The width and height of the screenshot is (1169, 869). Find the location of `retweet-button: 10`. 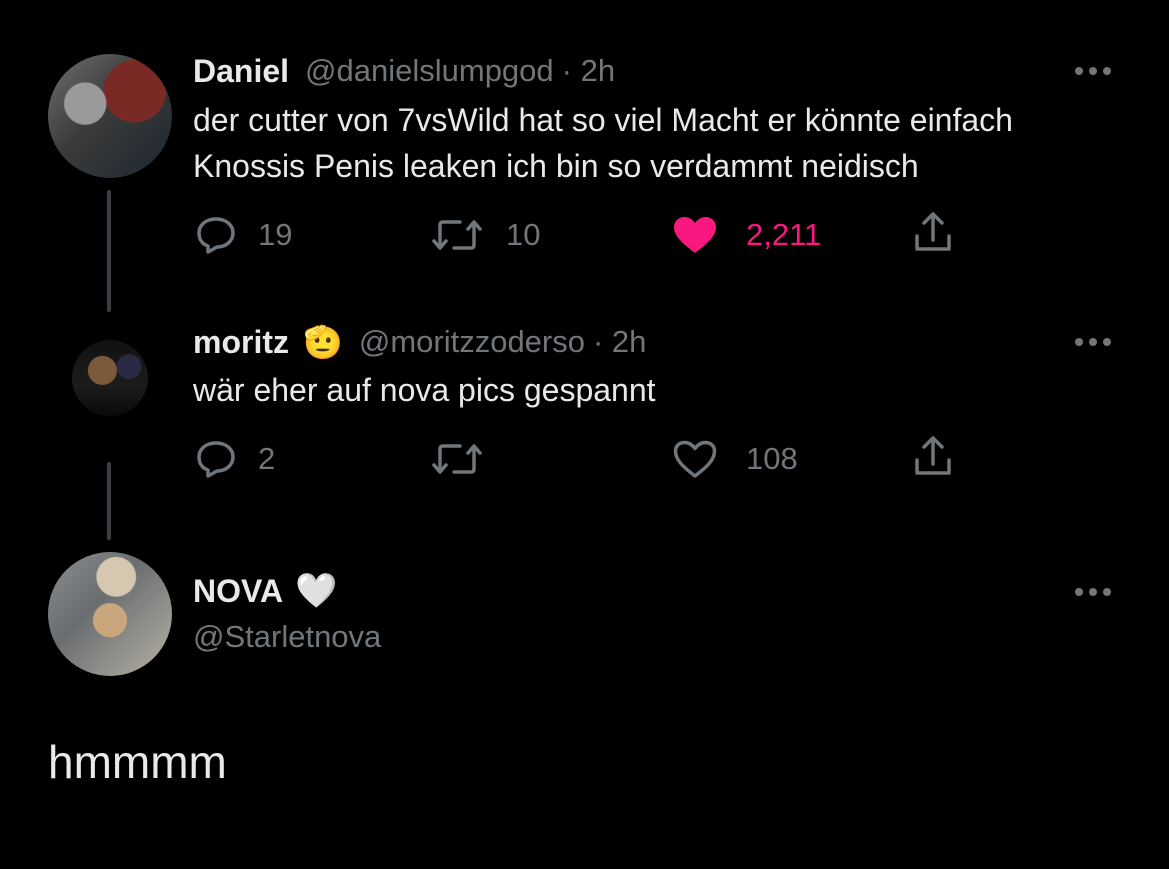

retweet-button: 10 is located at coordinates (485, 235).